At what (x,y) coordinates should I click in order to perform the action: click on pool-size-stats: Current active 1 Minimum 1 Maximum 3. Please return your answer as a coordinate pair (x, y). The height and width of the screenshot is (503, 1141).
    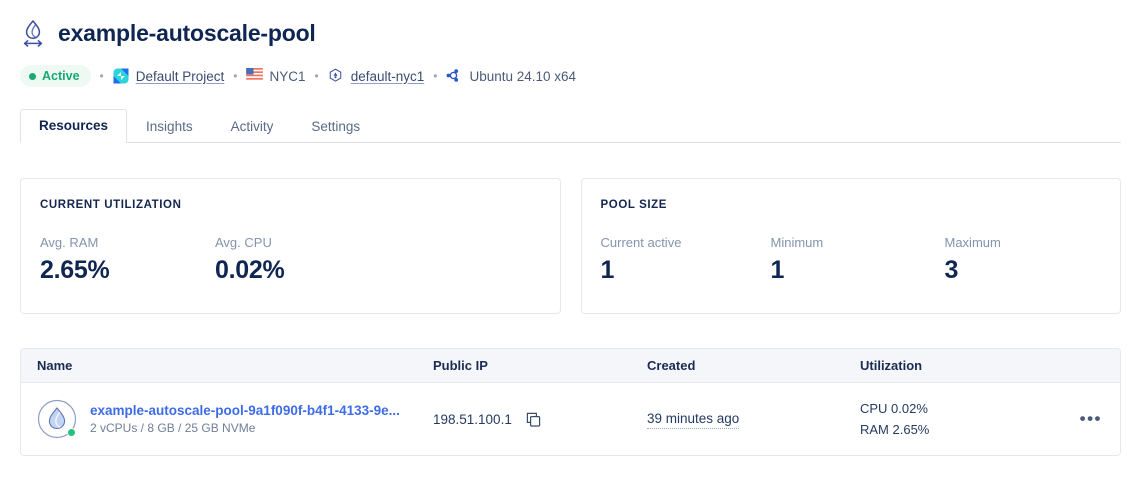
    Looking at the image, I should click on (851, 259).